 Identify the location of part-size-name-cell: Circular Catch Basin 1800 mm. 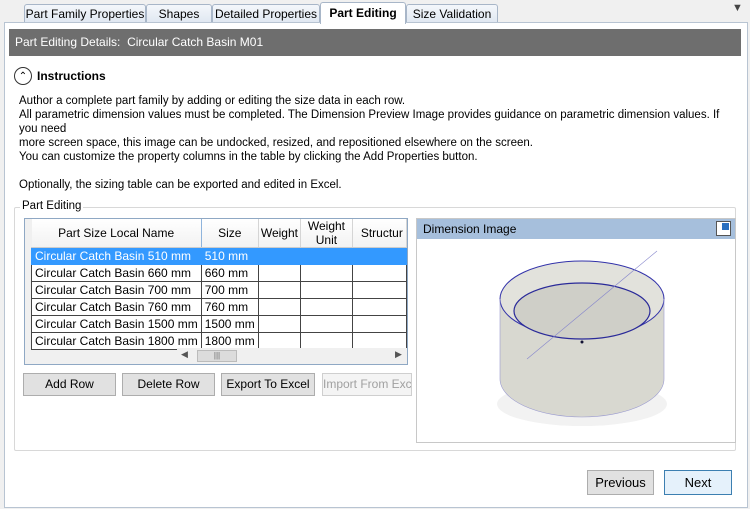
(116, 341).